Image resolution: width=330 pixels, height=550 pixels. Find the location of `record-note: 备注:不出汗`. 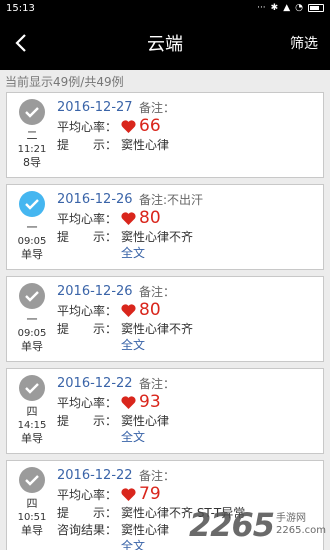

record-note: 备注:不出汗 is located at coordinates (171, 200).